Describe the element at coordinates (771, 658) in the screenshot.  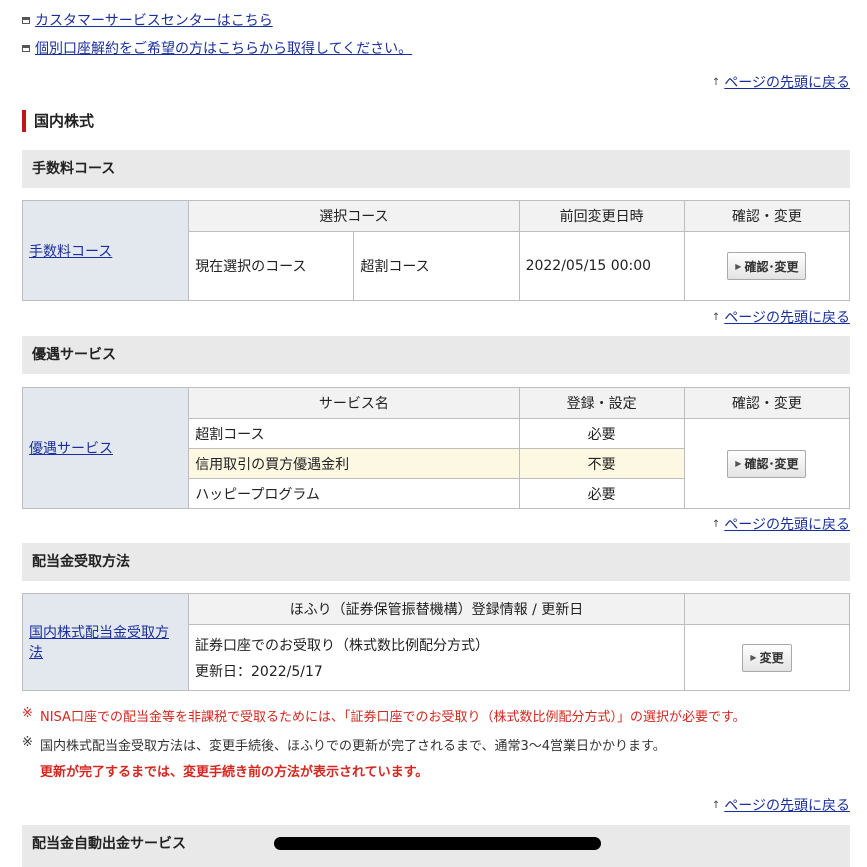
I see `dividend-change-label: 変更` at that location.